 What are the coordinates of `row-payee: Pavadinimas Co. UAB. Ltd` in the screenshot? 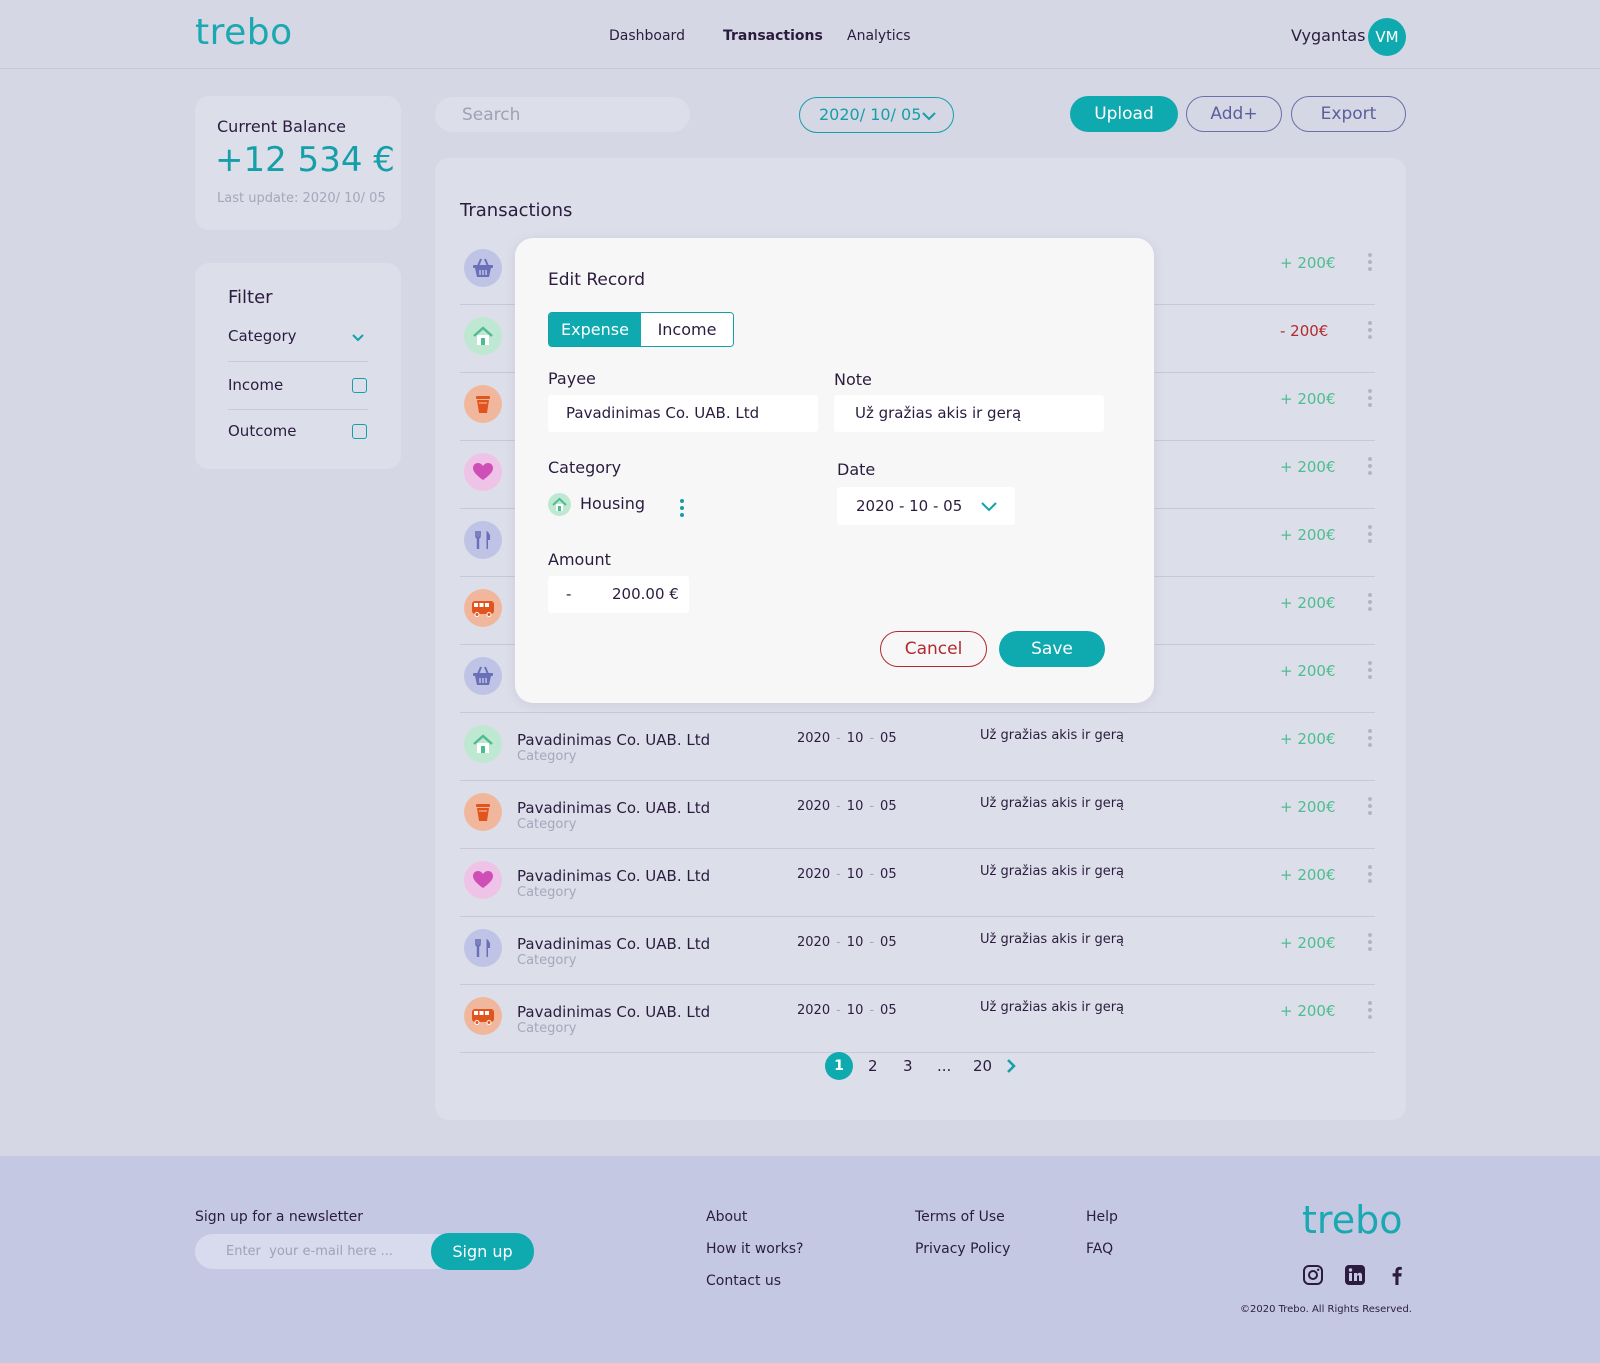 It's located at (614, 808).